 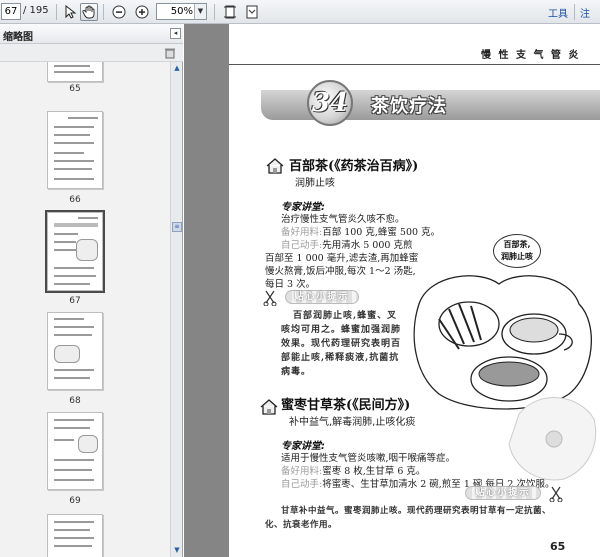 What do you see at coordinates (517, 251) in the screenshot?
I see `speech-bubble: 百部茶, 润肺止咳` at bounding box center [517, 251].